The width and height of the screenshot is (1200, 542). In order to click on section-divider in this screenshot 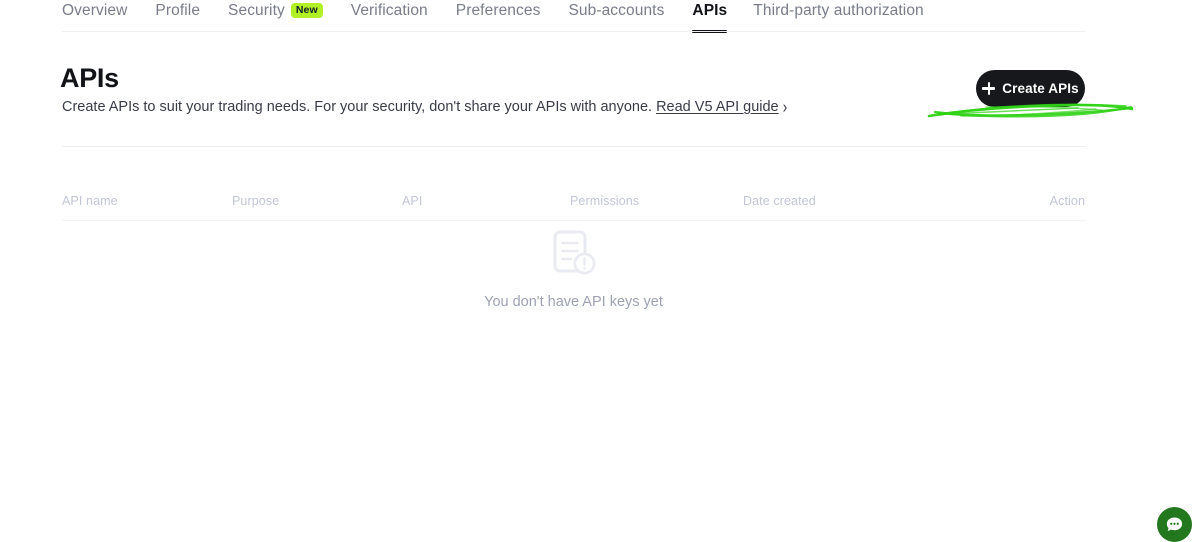, I will do `click(573, 146)`.